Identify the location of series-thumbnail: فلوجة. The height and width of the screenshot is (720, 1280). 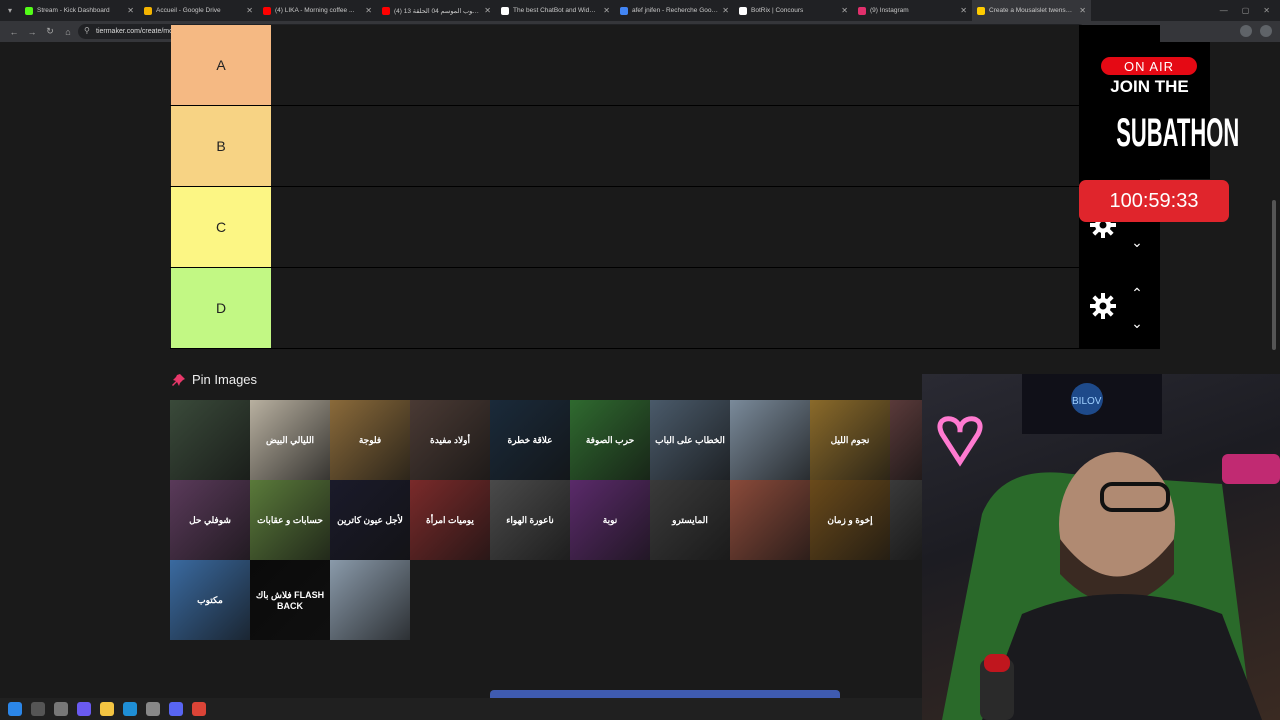
(370, 440).